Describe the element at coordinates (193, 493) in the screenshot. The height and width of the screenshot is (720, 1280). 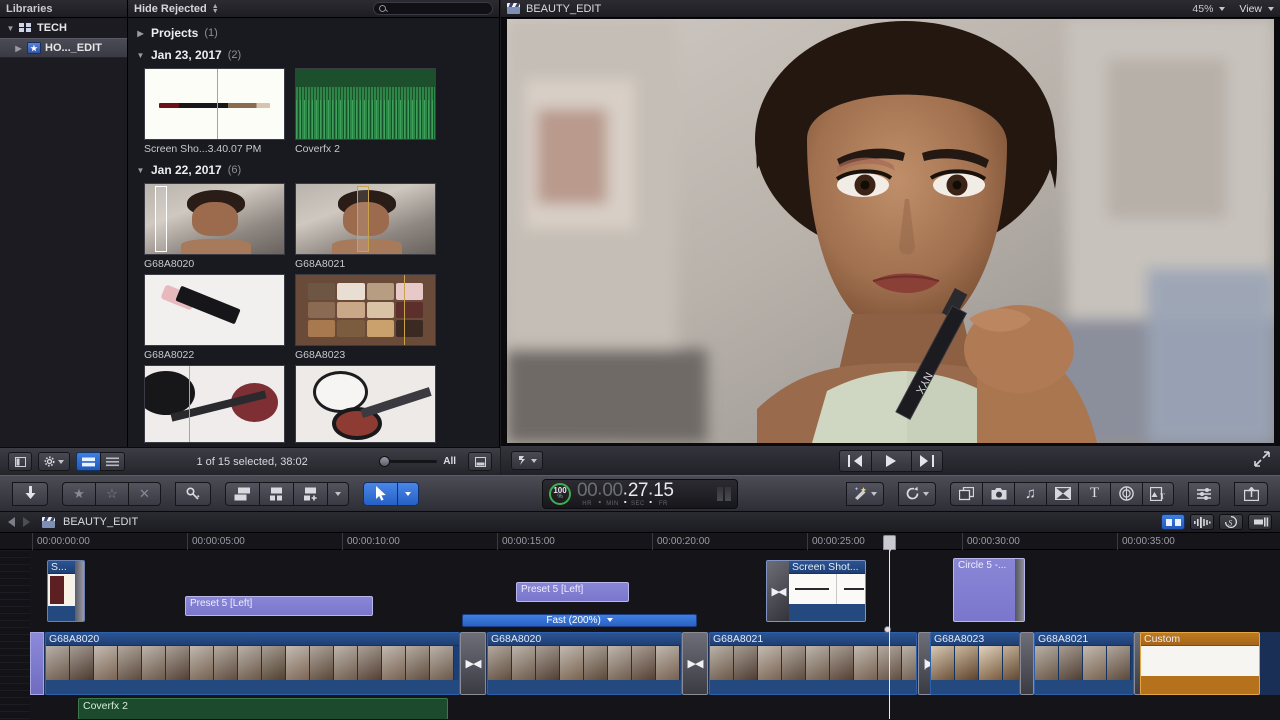
I see `keyword-button` at that location.